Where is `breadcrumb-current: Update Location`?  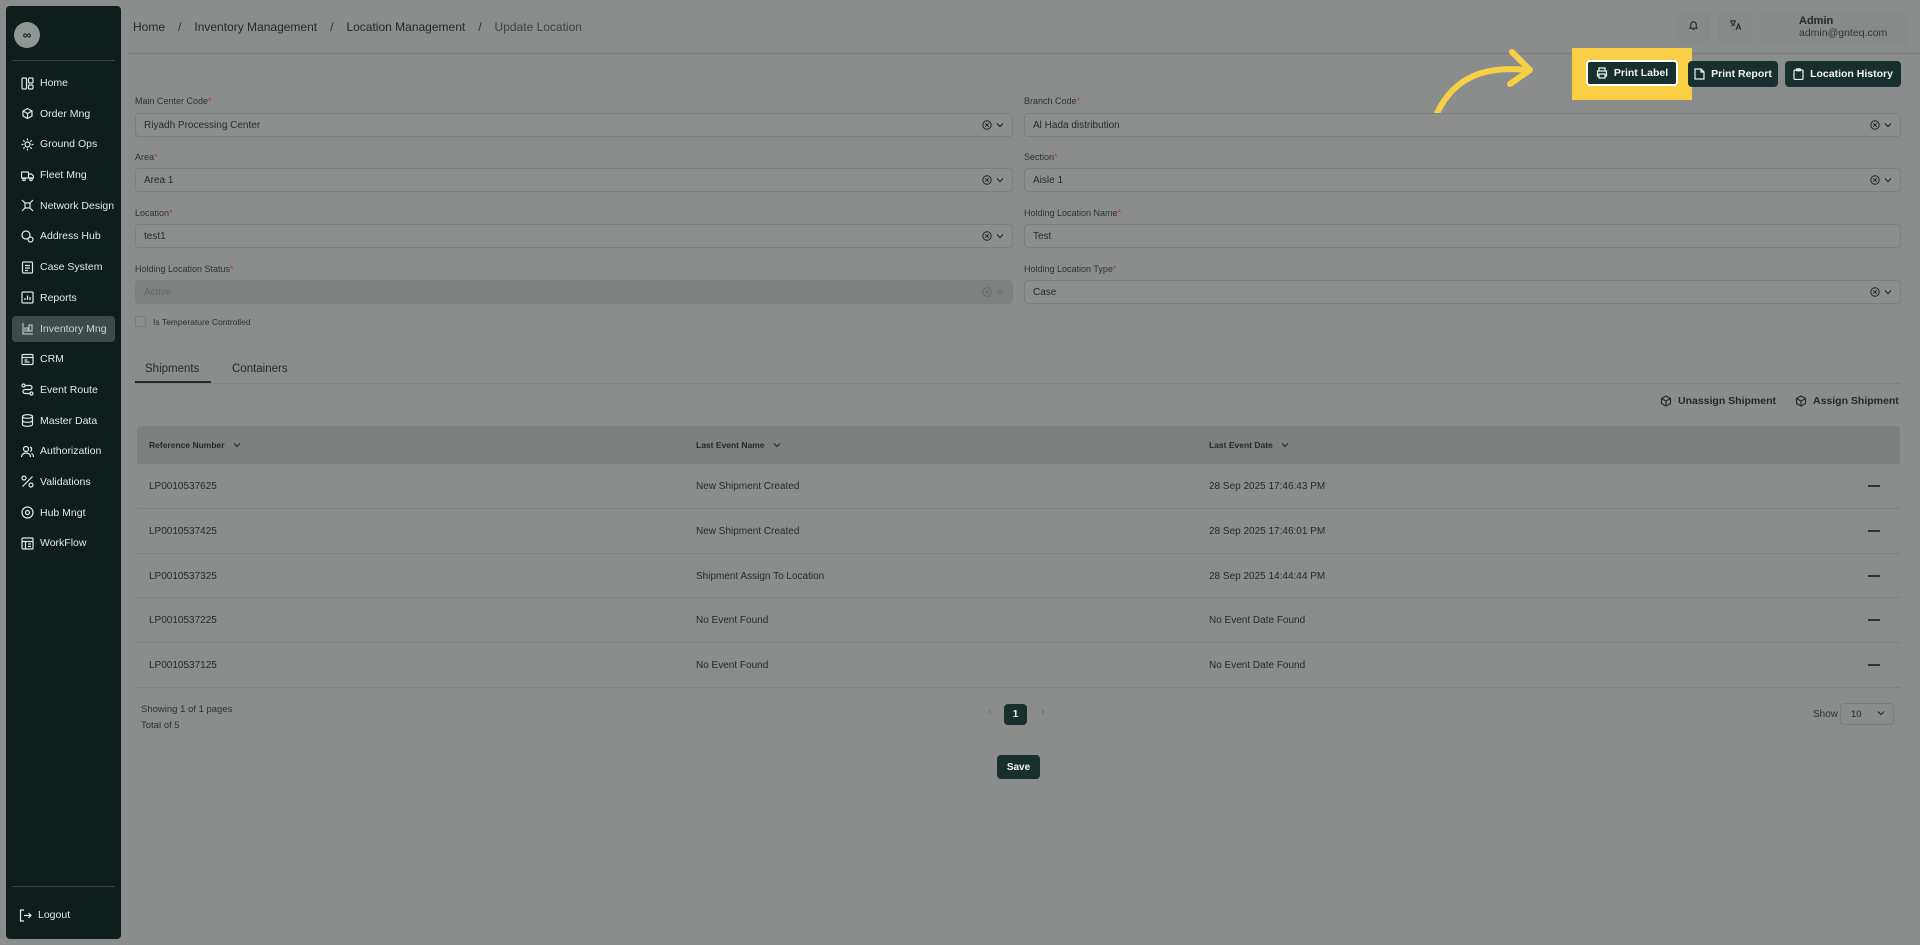 breadcrumb-current: Update Location is located at coordinates (538, 27).